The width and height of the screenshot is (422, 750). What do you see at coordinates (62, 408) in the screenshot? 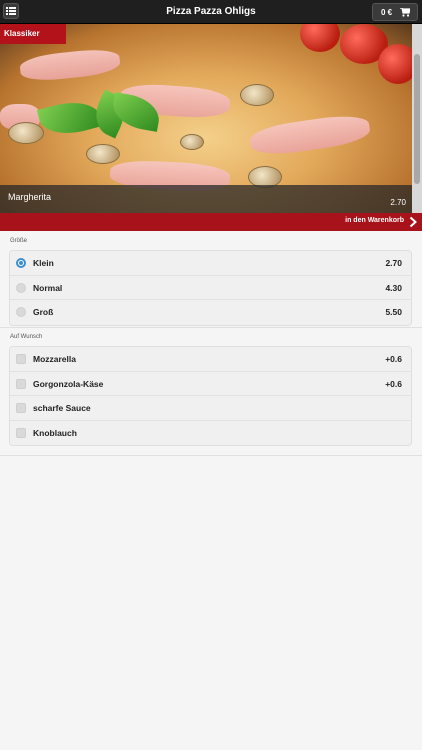
I see `option-label: scharfe Sauce` at bounding box center [62, 408].